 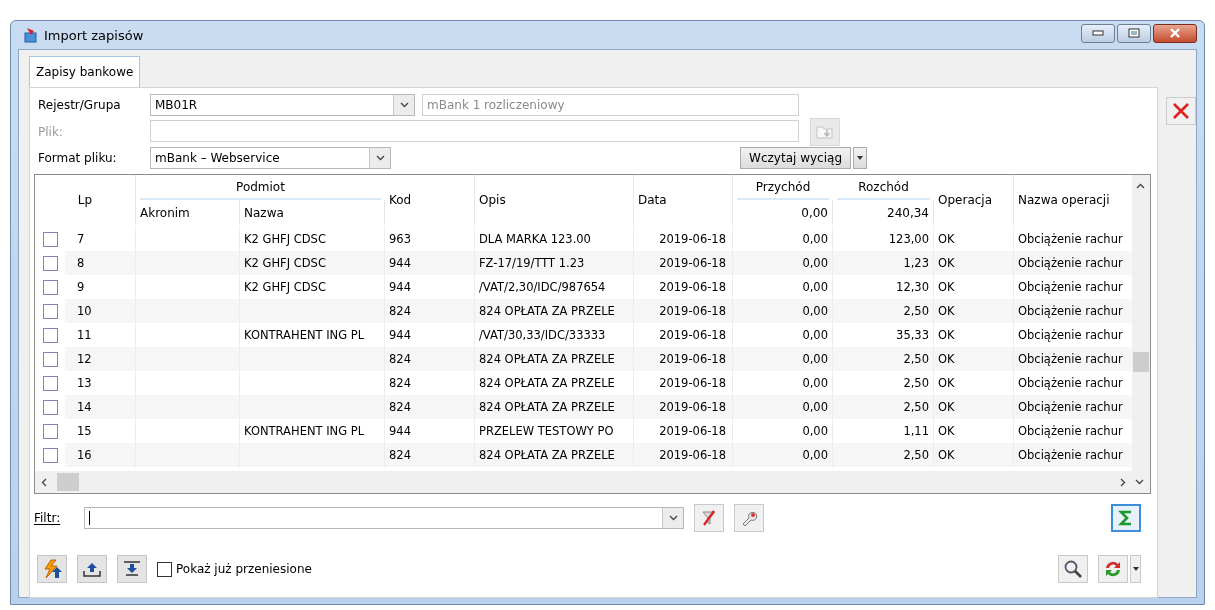 What do you see at coordinates (44, 482) in the screenshot?
I see `scroll-left-icon` at bounding box center [44, 482].